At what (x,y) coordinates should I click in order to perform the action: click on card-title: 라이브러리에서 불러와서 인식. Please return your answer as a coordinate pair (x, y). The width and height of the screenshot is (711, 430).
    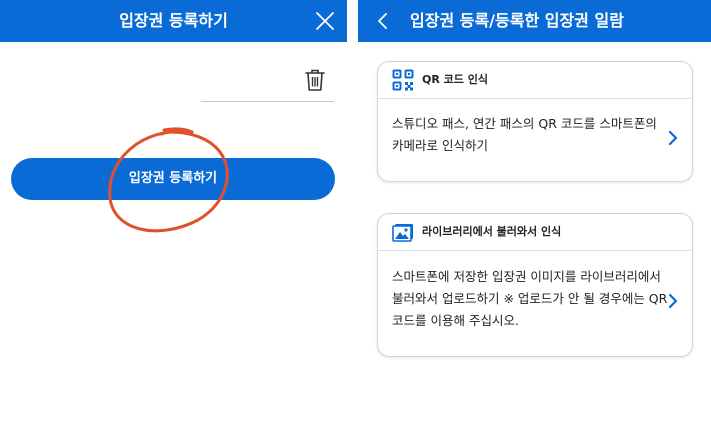
    Looking at the image, I should click on (492, 231).